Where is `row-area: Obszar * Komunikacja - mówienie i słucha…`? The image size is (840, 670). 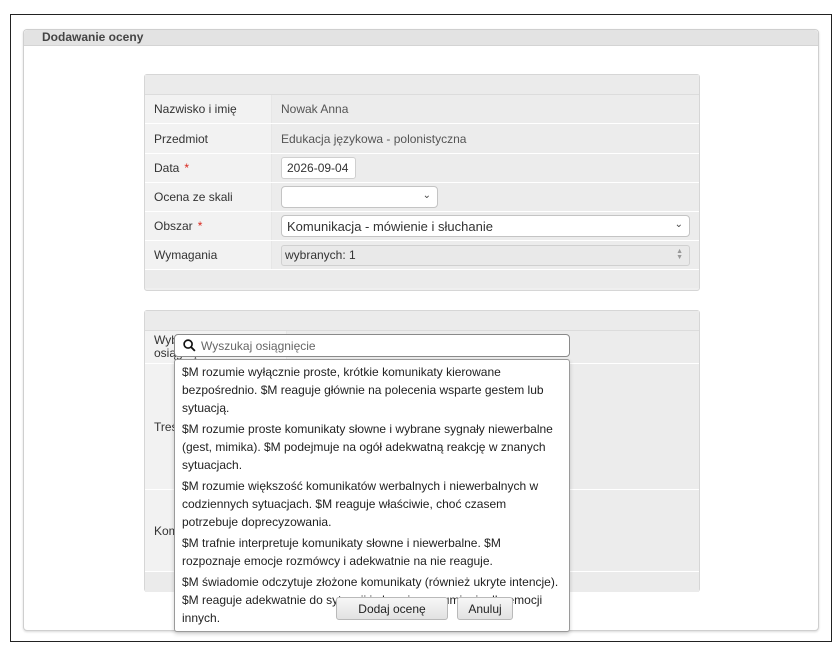
row-area: Obszar * Komunikacja - mówienie i słucha… is located at coordinates (422, 226).